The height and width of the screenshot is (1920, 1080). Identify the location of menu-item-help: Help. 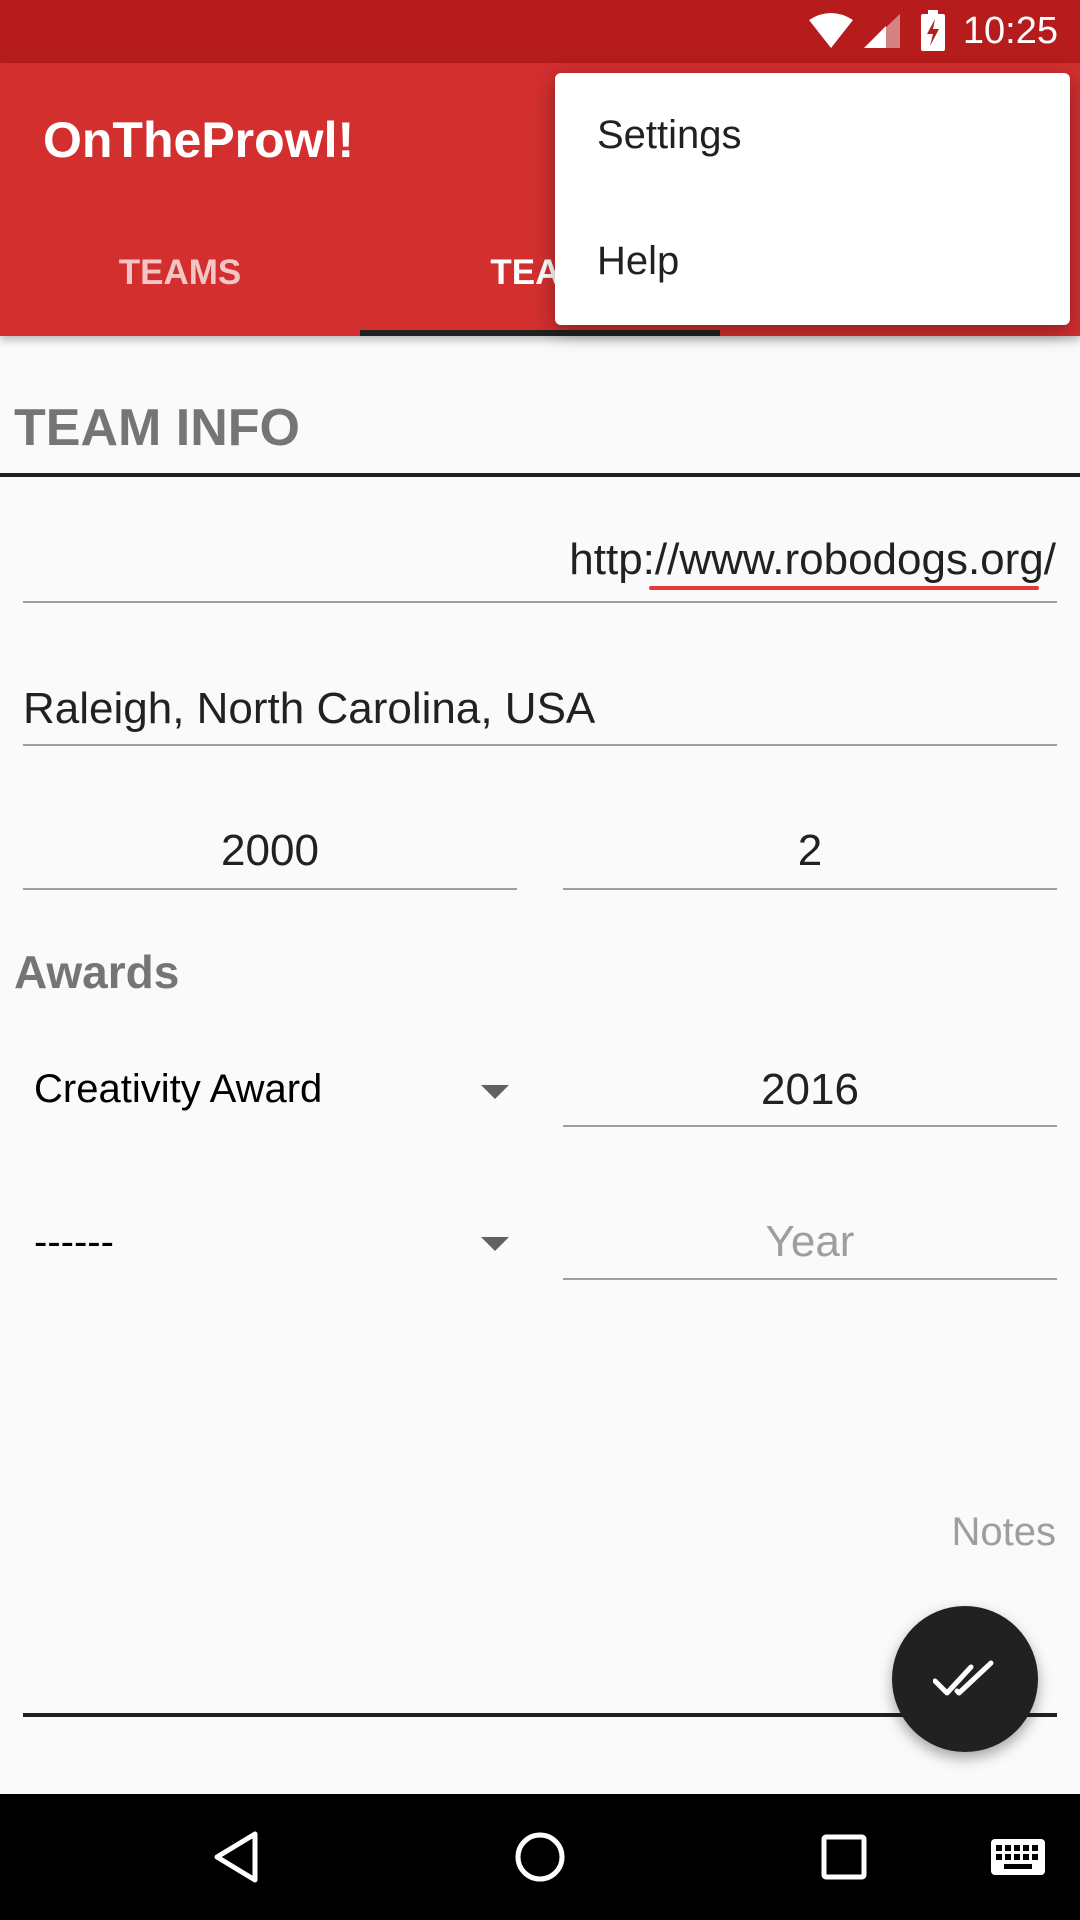
(638, 261).